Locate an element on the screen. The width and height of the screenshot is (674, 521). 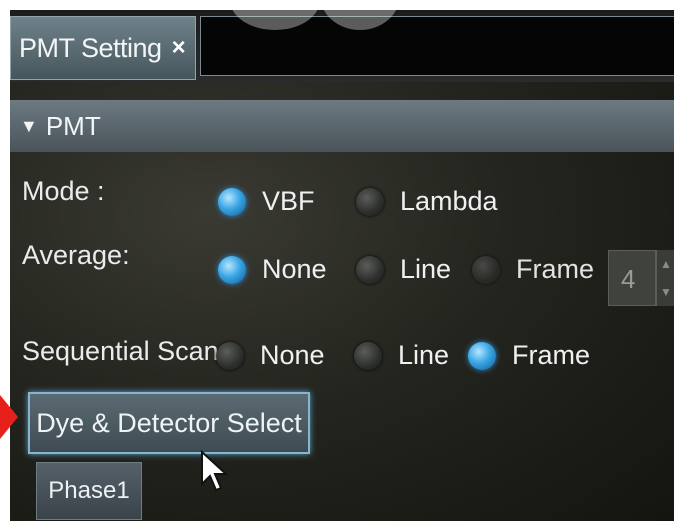
sequential-scan-option-none: None is located at coordinates (270, 355).